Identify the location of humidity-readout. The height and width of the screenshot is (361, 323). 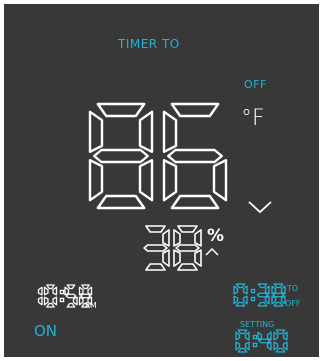
(172, 248).